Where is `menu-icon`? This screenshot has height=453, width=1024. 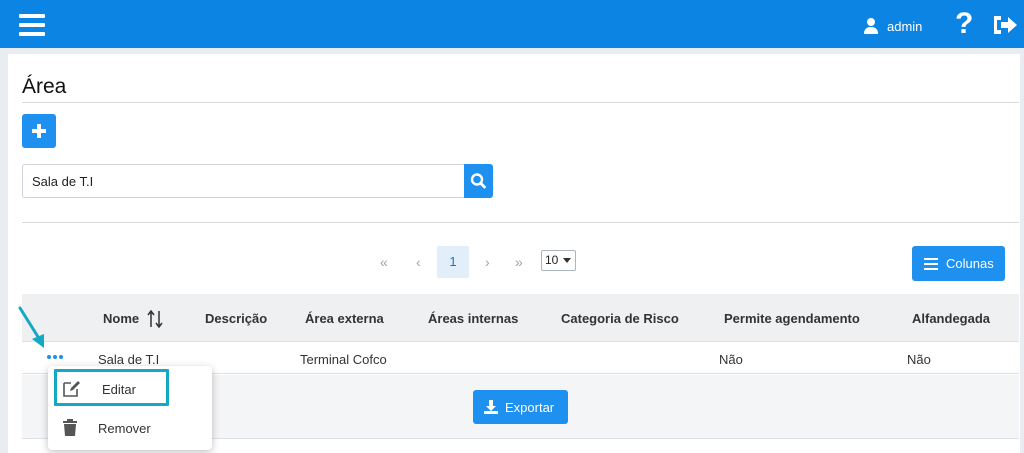
menu-icon is located at coordinates (32, 25).